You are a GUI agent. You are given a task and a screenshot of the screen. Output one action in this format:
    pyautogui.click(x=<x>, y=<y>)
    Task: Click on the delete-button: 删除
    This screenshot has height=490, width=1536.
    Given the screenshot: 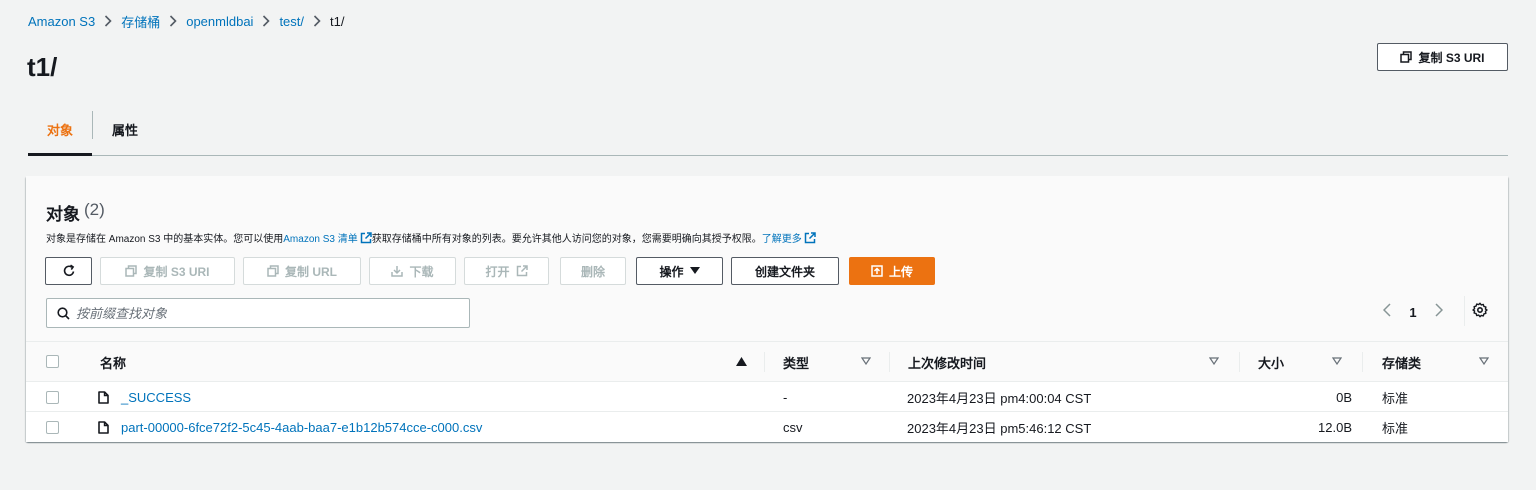 What is the action you would take?
    pyautogui.click(x=593, y=271)
    